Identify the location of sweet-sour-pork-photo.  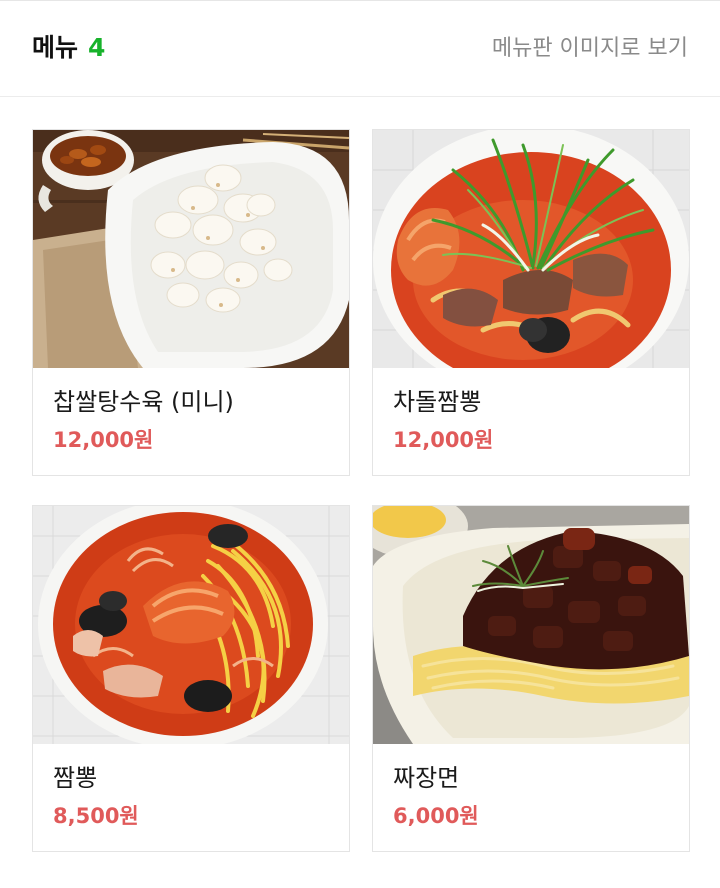
(191, 249).